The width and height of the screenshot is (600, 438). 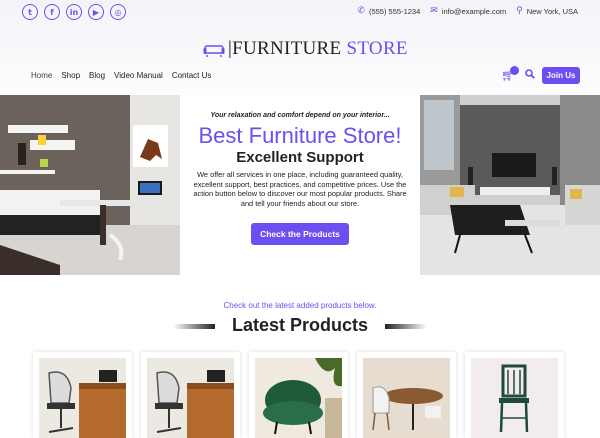 I want to click on facebook-icon: f, so click(x=52, y=12).